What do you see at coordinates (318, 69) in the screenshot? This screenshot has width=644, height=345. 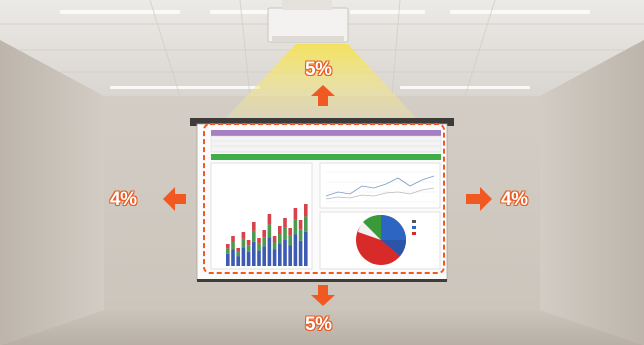 I see `shift-up-label: 5%` at bounding box center [318, 69].